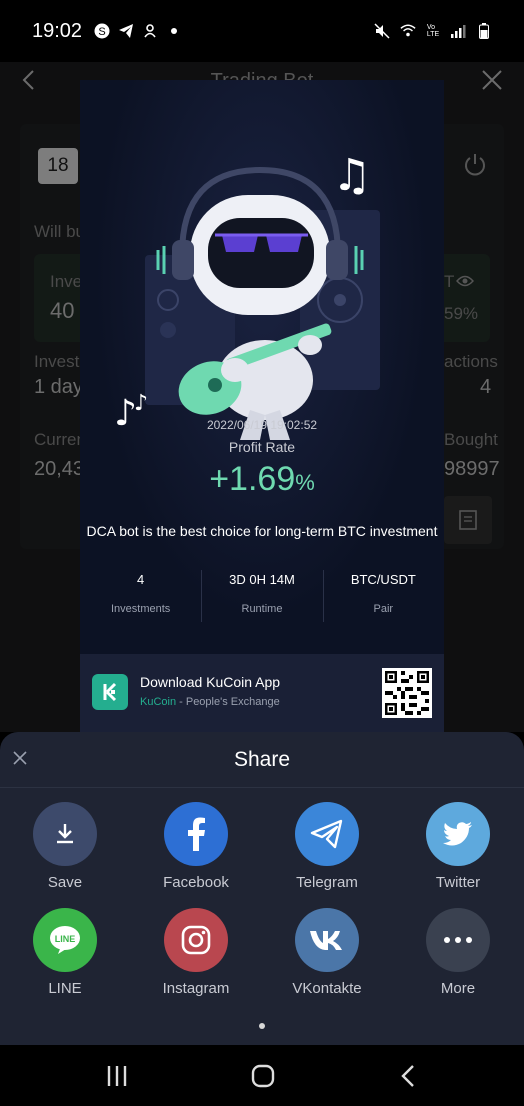  I want to click on share-line-button: LINE LINE, so click(65, 952).